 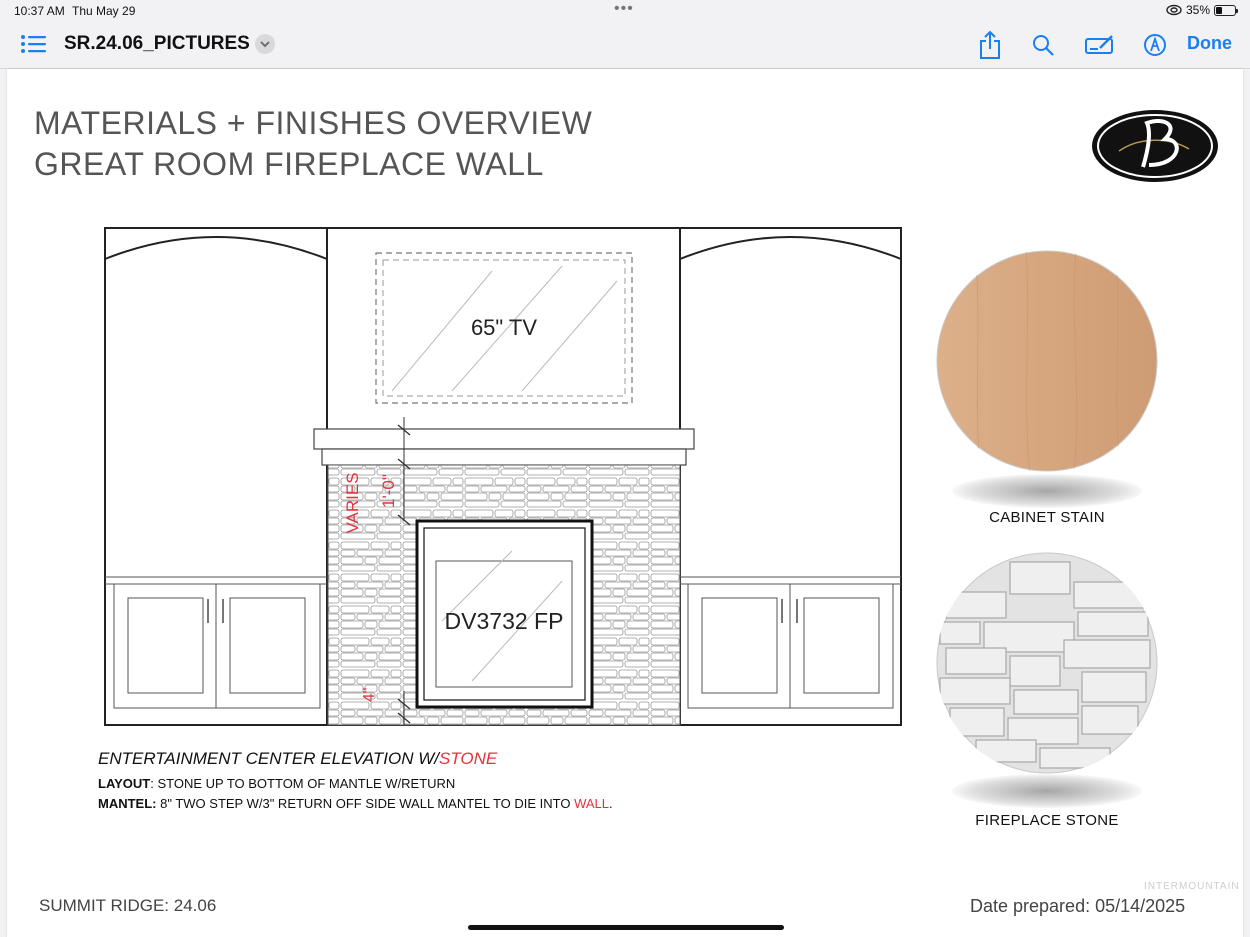 What do you see at coordinates (289, 164) in the screenshot?
I see `heading-line-2: GREAT ROOM FIREPLACE WALL` at bounding box center [289, 164].